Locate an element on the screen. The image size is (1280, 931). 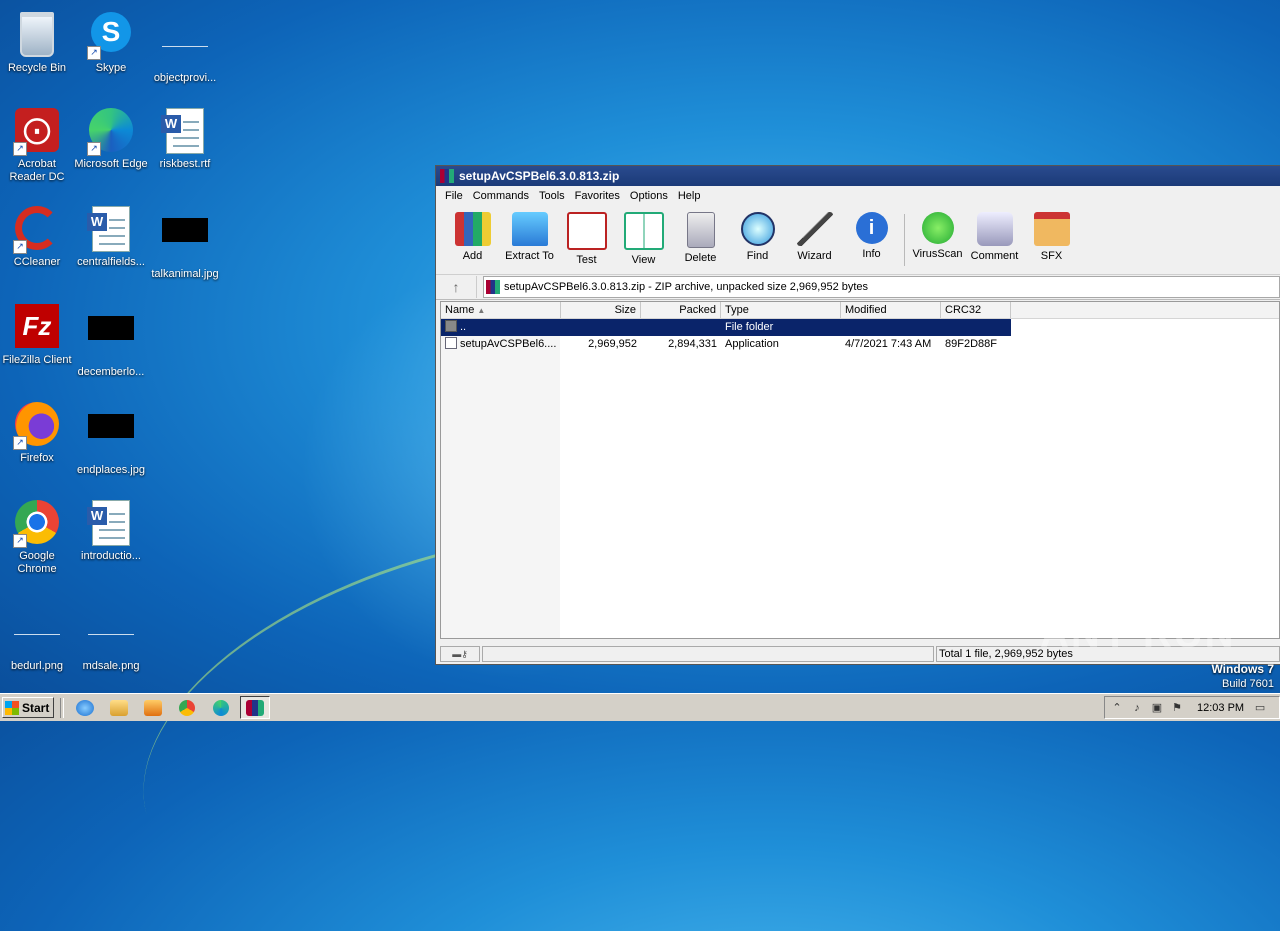
taskbar-ie is located at coordinates (85, 707).